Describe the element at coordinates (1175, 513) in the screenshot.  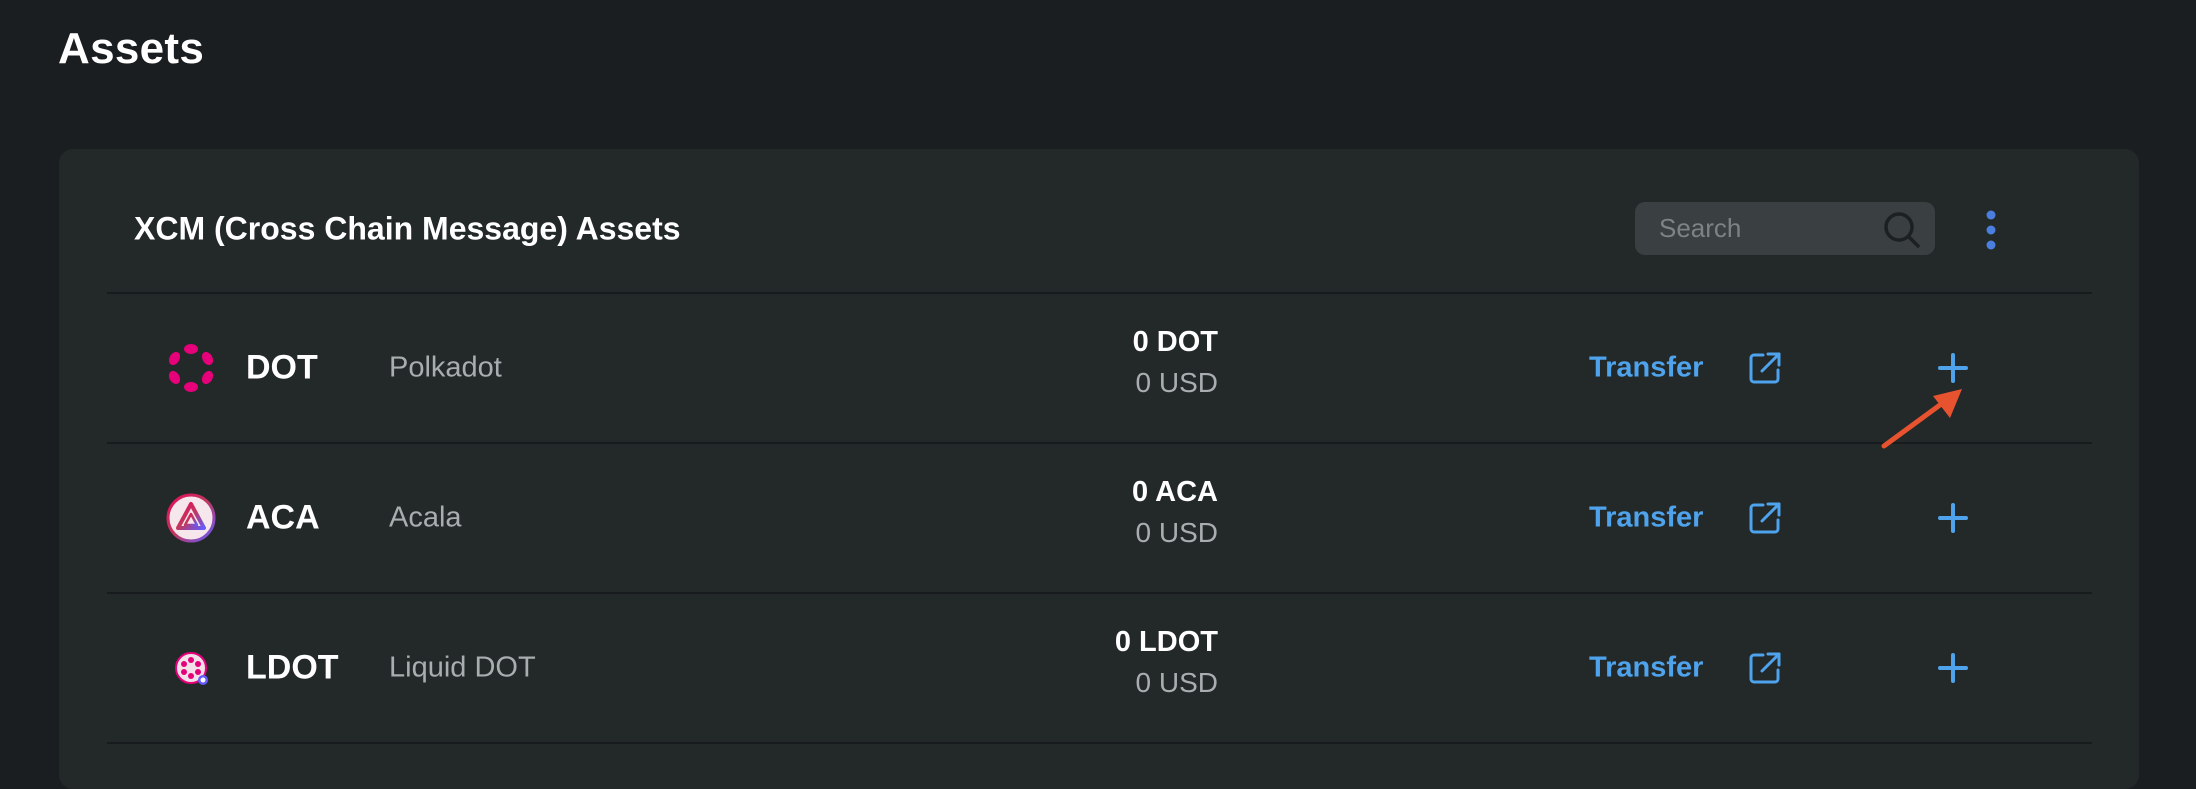
I see `asset-balance: 0 ACA 0 USD` at that location.